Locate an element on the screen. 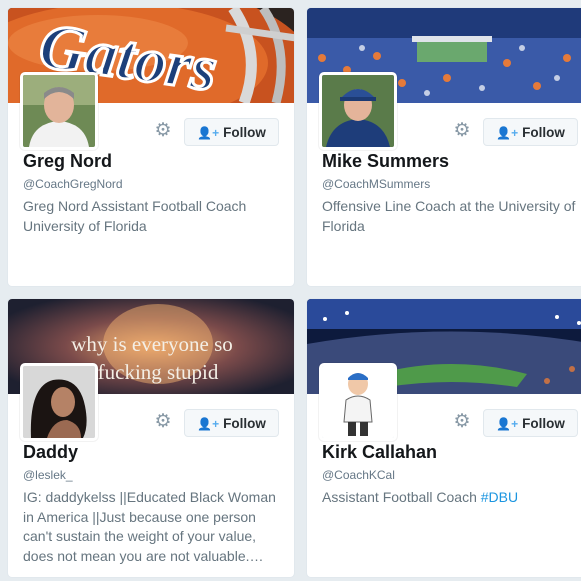  username: @leslek_ is located at coordinates (48, 475).